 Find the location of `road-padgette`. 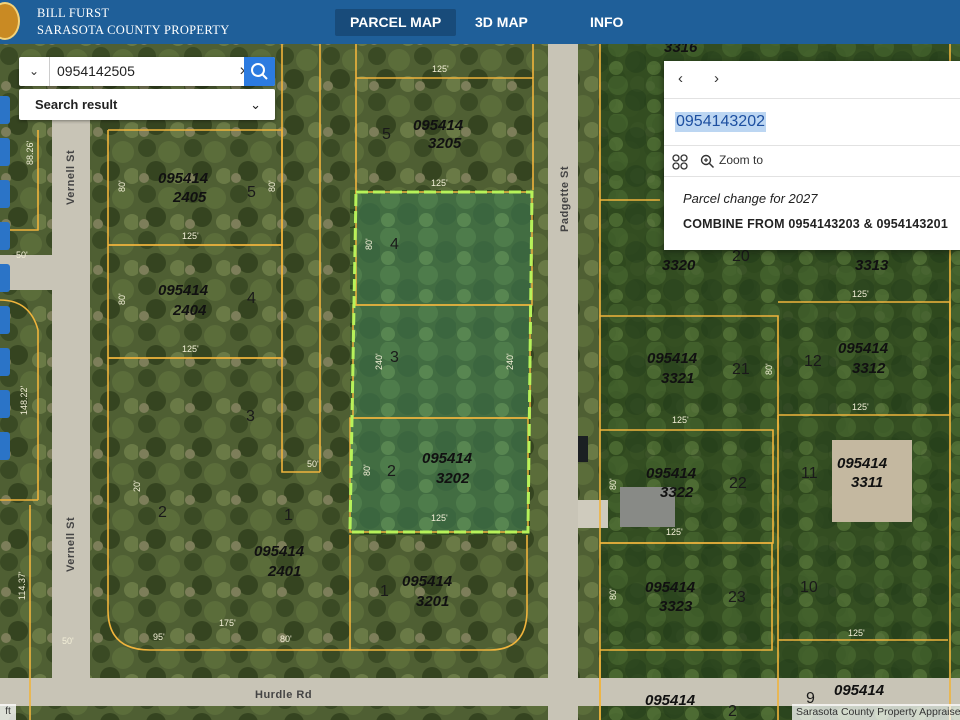

road-padgette is located at coordinates (563, 382).